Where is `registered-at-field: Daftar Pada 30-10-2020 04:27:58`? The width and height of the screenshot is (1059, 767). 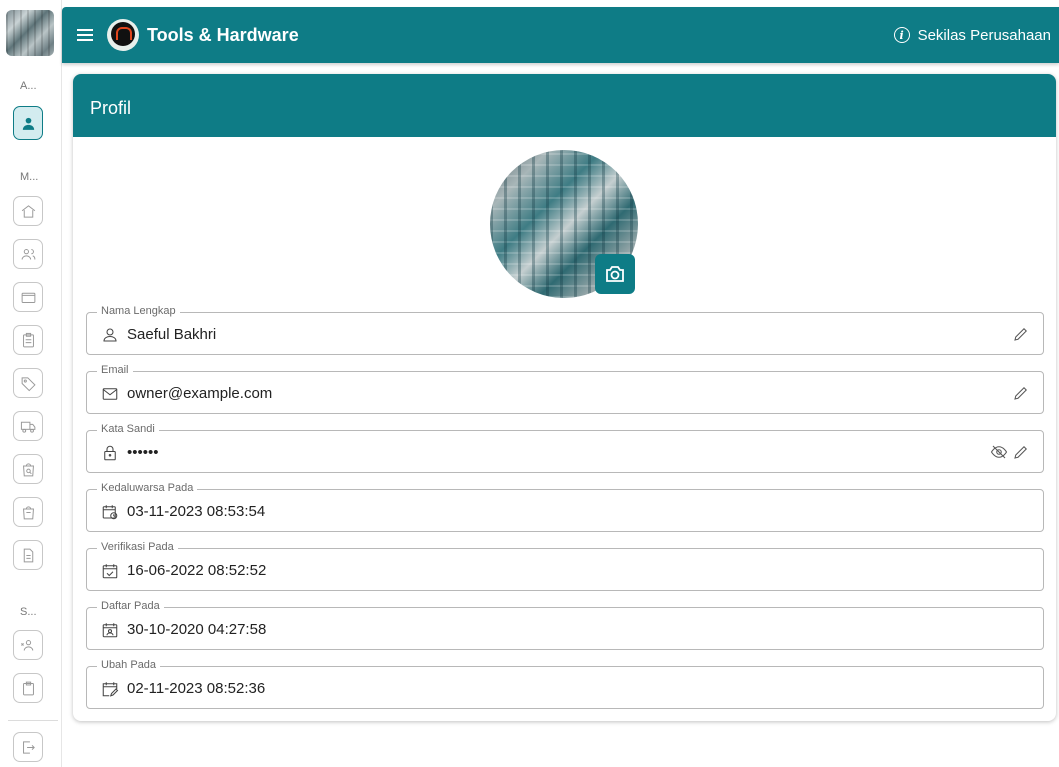 registered-at-field: Daftar Pada 30-10-2020 04:27:58 is located at coordinates (565, 625).